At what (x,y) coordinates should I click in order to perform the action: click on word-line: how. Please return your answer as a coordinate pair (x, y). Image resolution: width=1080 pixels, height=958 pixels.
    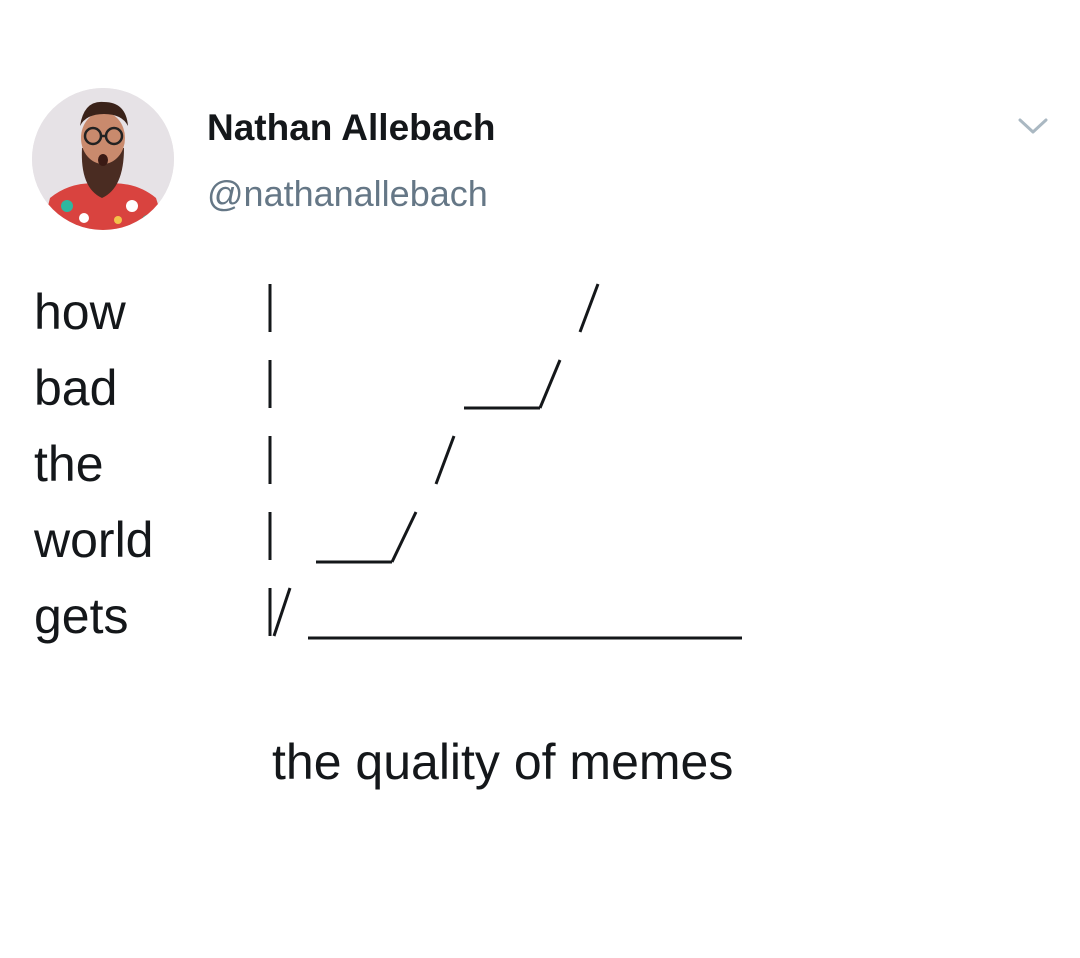
    Looking at the image, I should click on (80, 312).